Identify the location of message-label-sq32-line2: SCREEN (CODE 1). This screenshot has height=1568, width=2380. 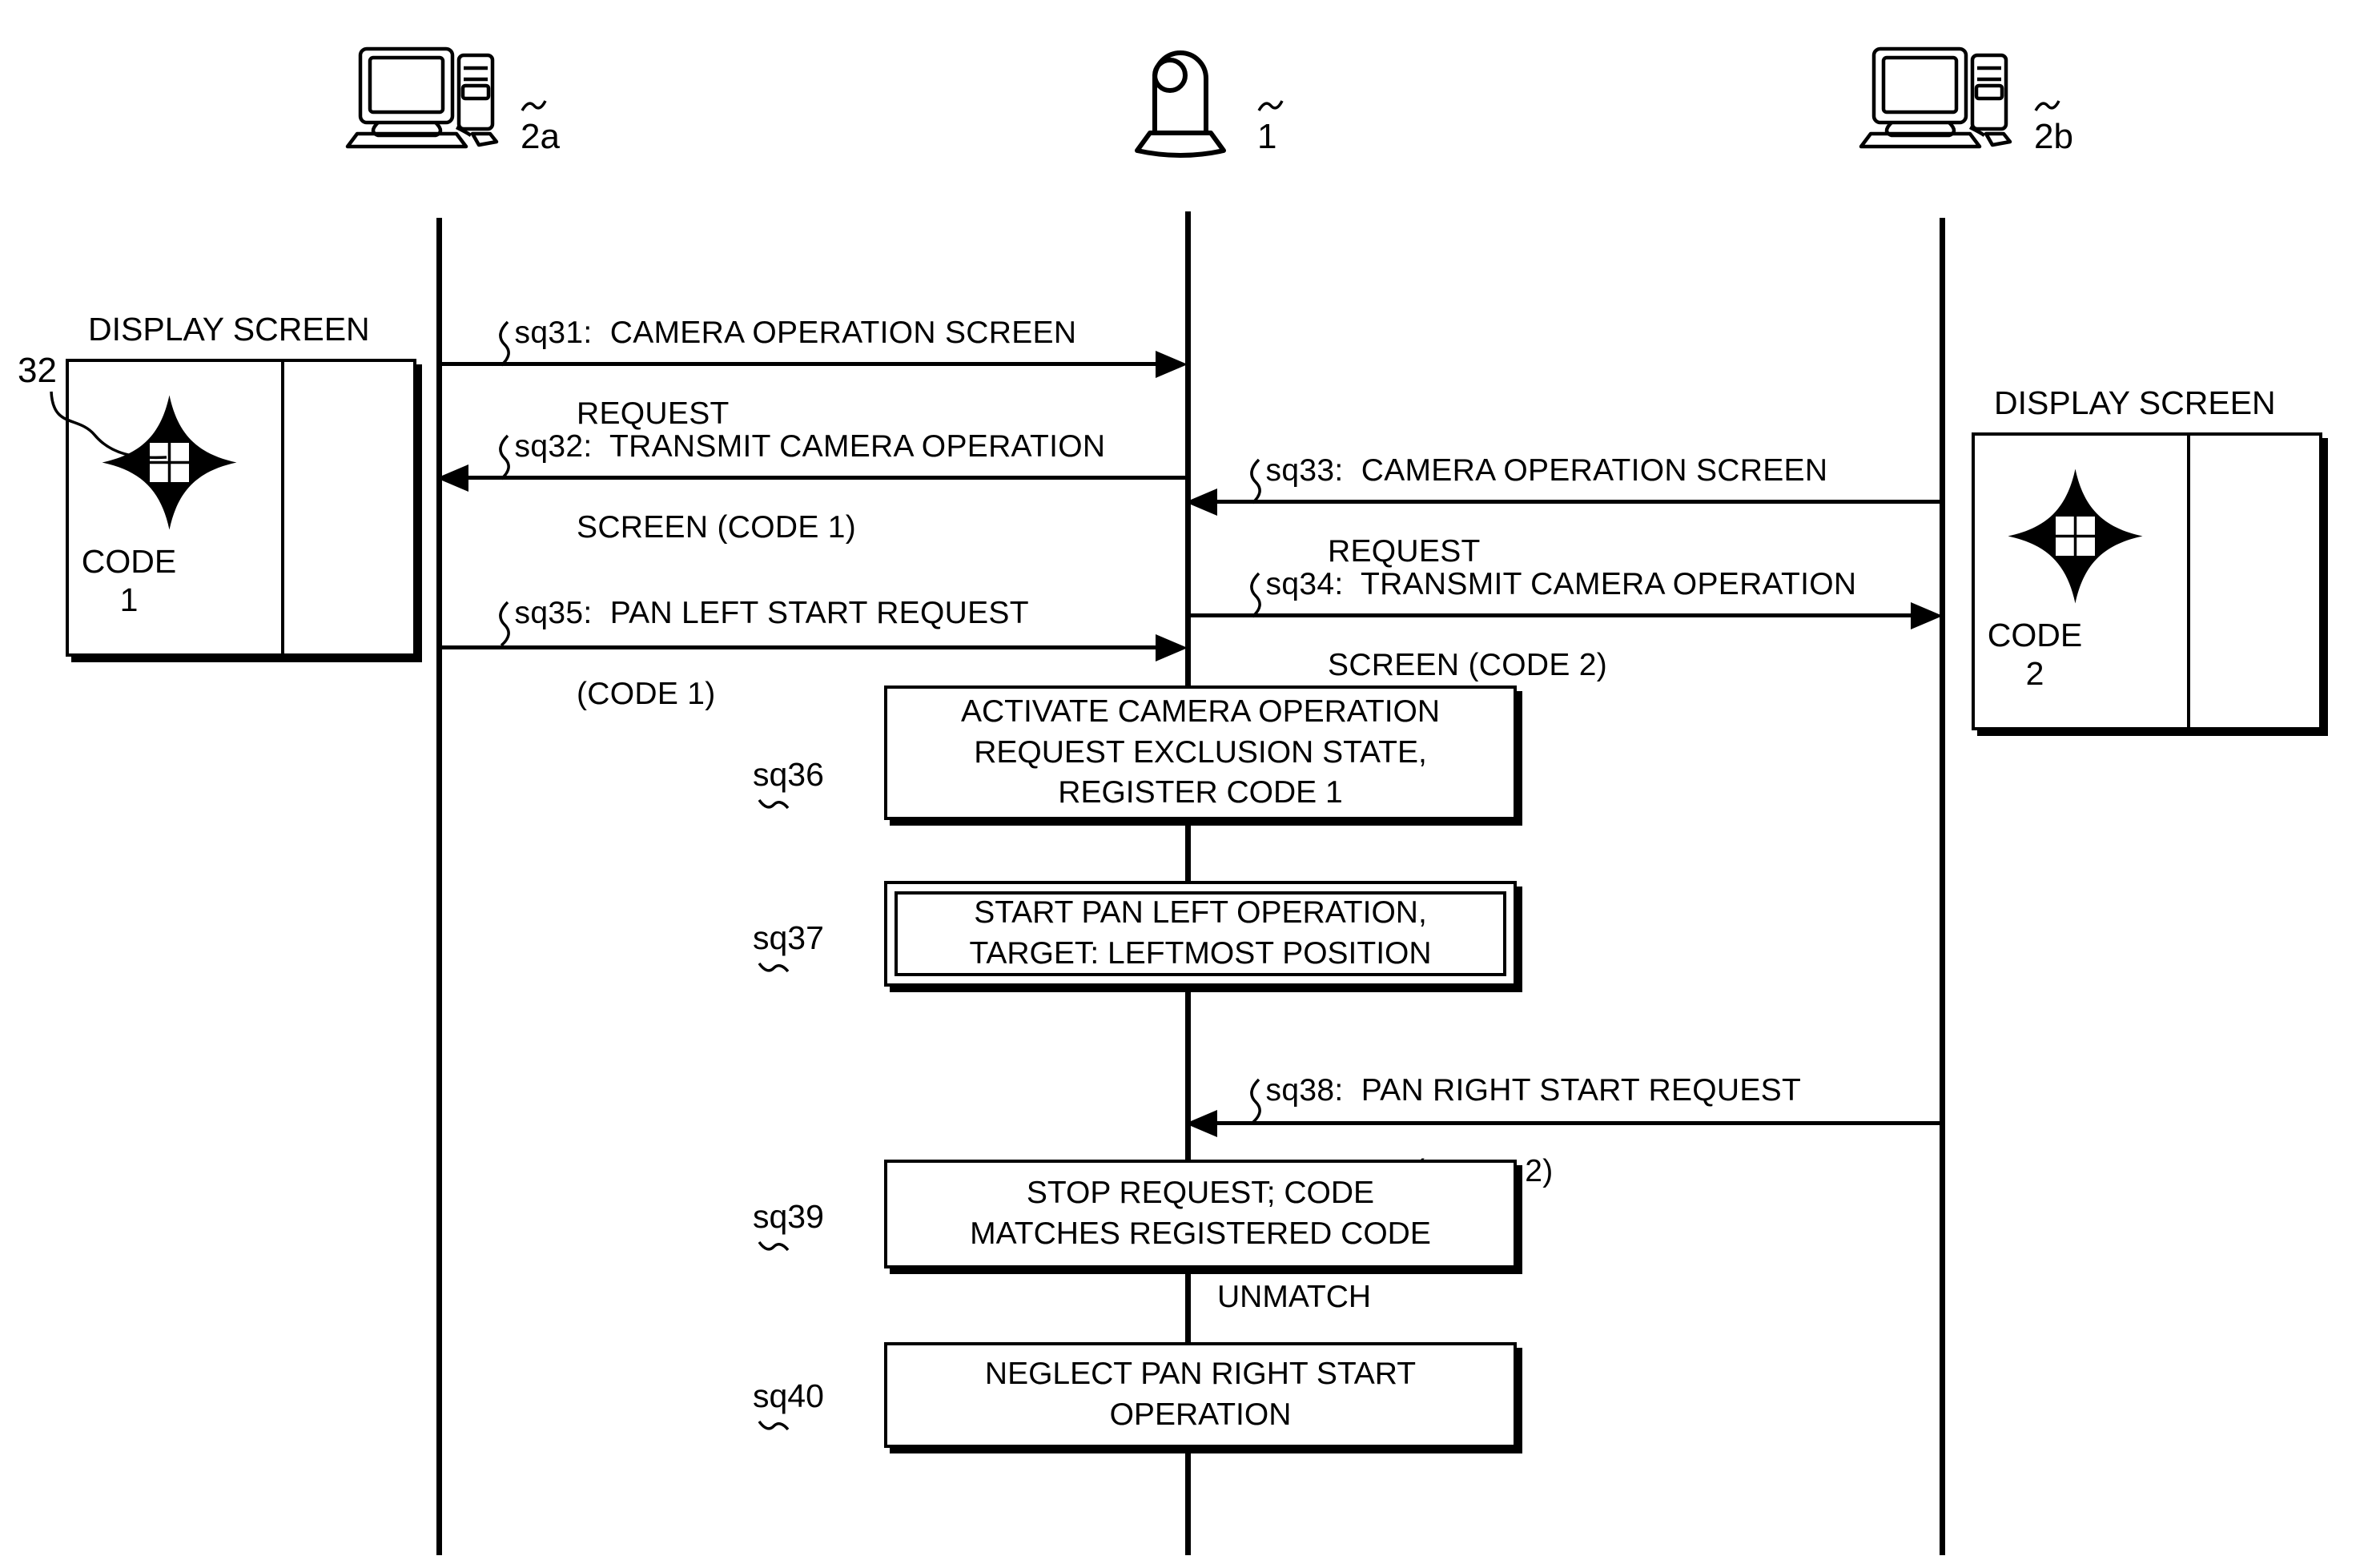
(717, 528).